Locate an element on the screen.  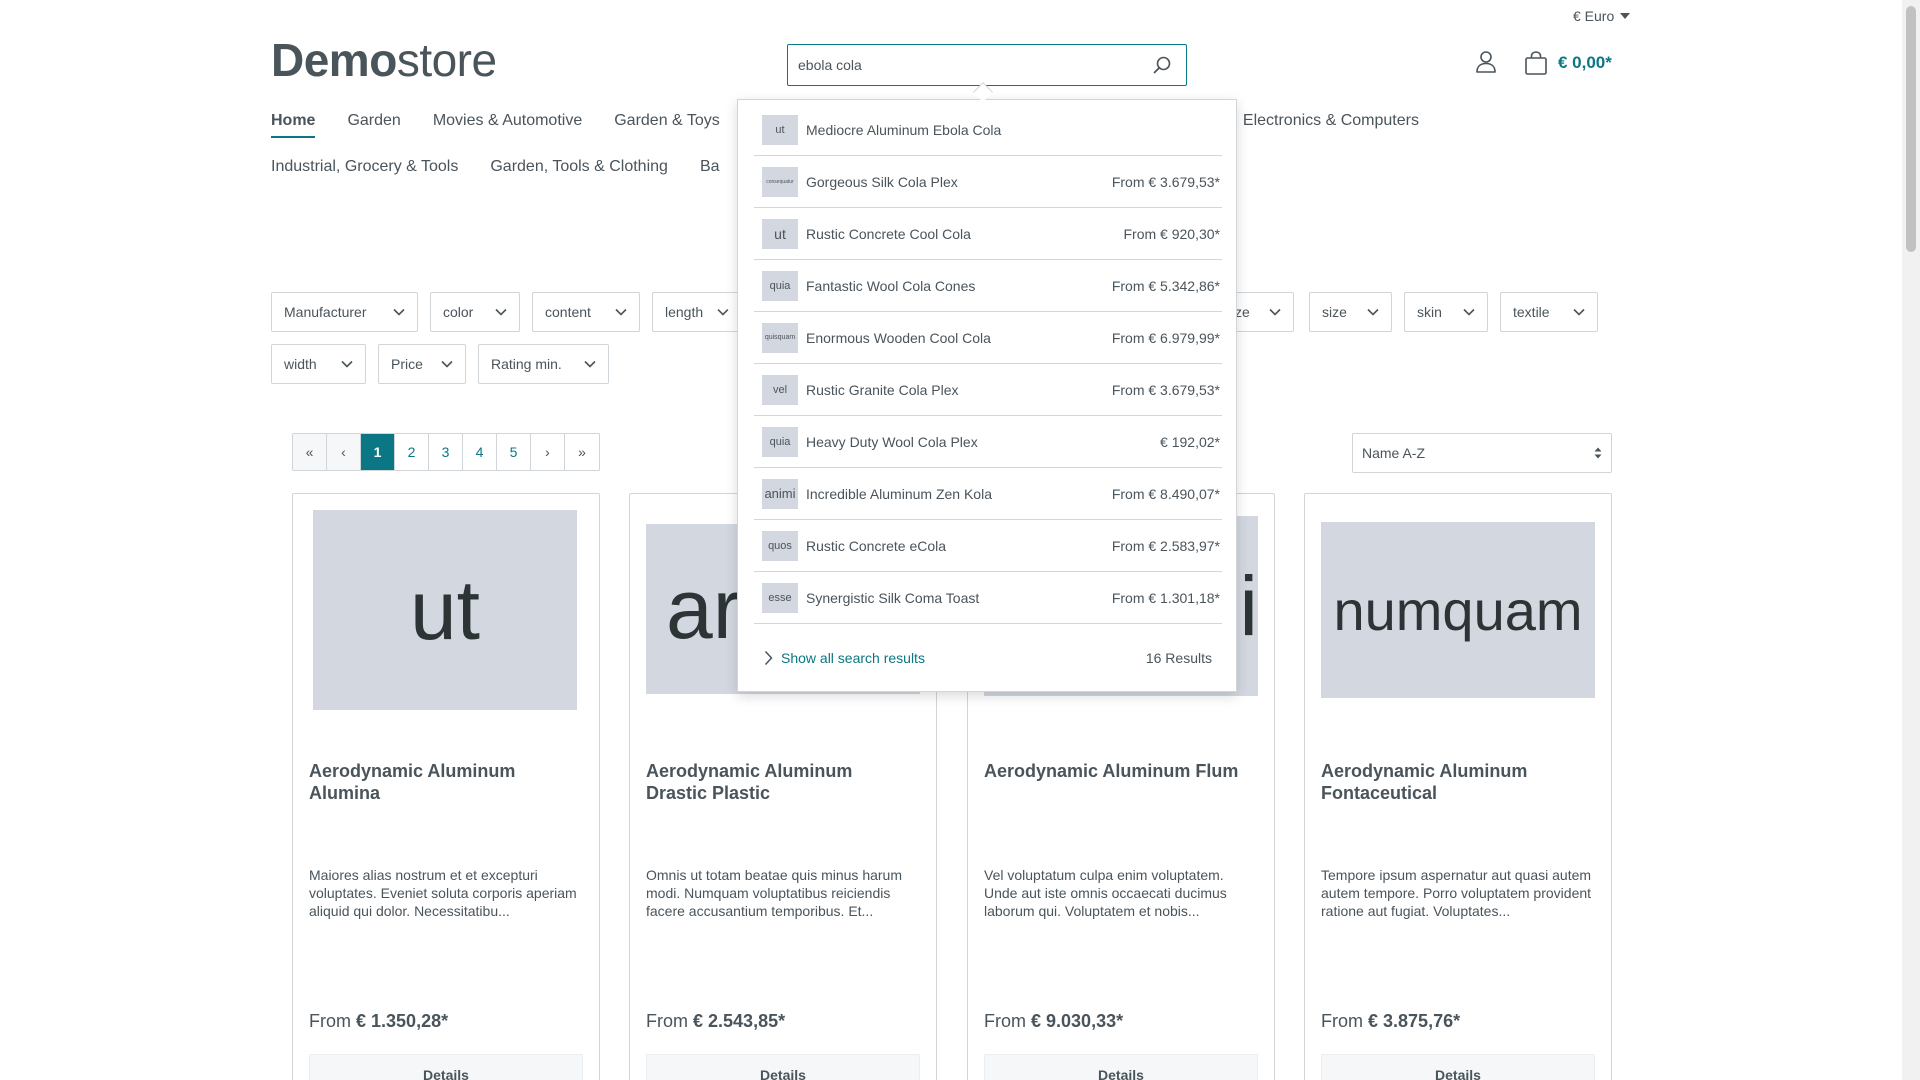
filter-width: width is located at coordinates (318, 364).